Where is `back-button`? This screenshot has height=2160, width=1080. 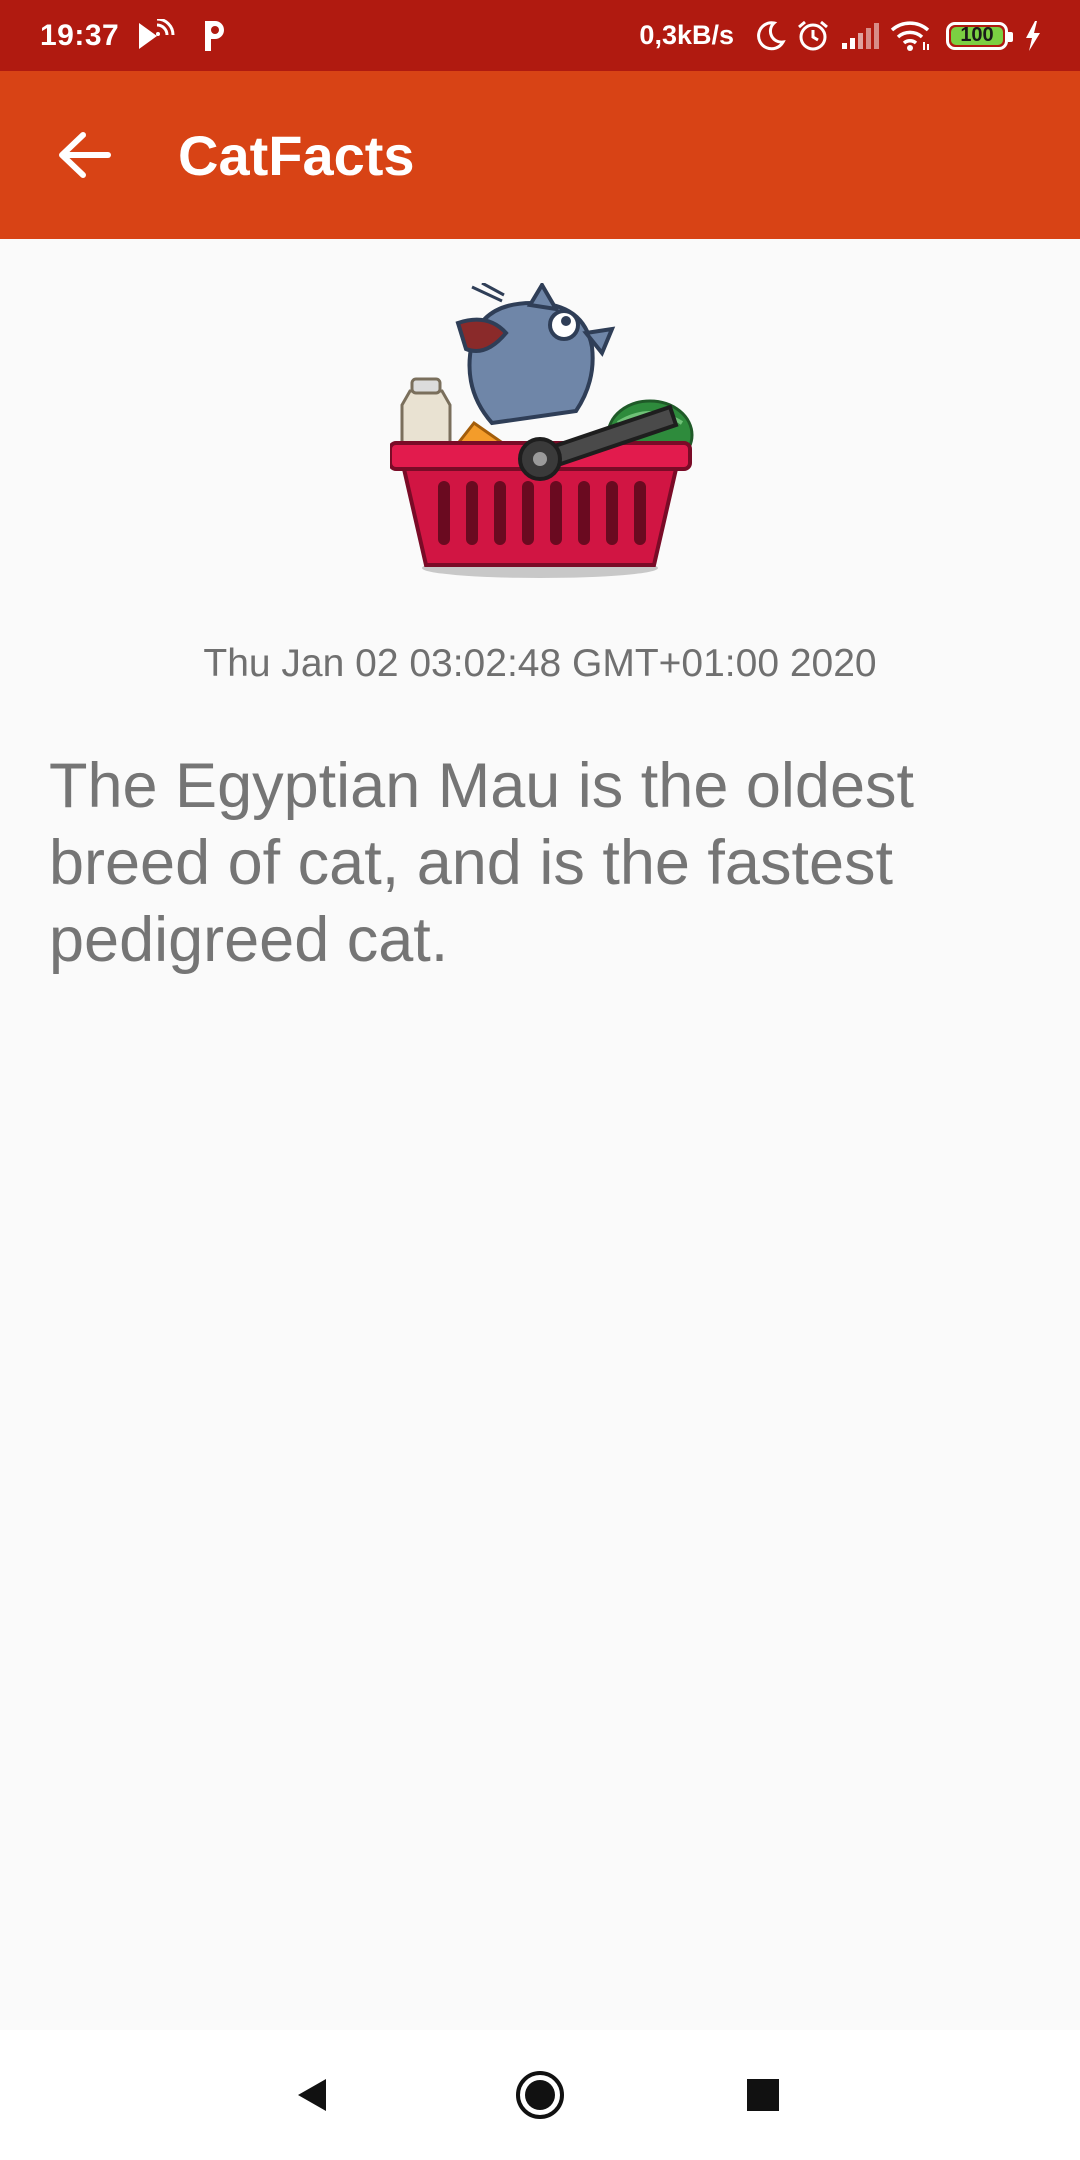
back-button is located at coordinates (84, 155).